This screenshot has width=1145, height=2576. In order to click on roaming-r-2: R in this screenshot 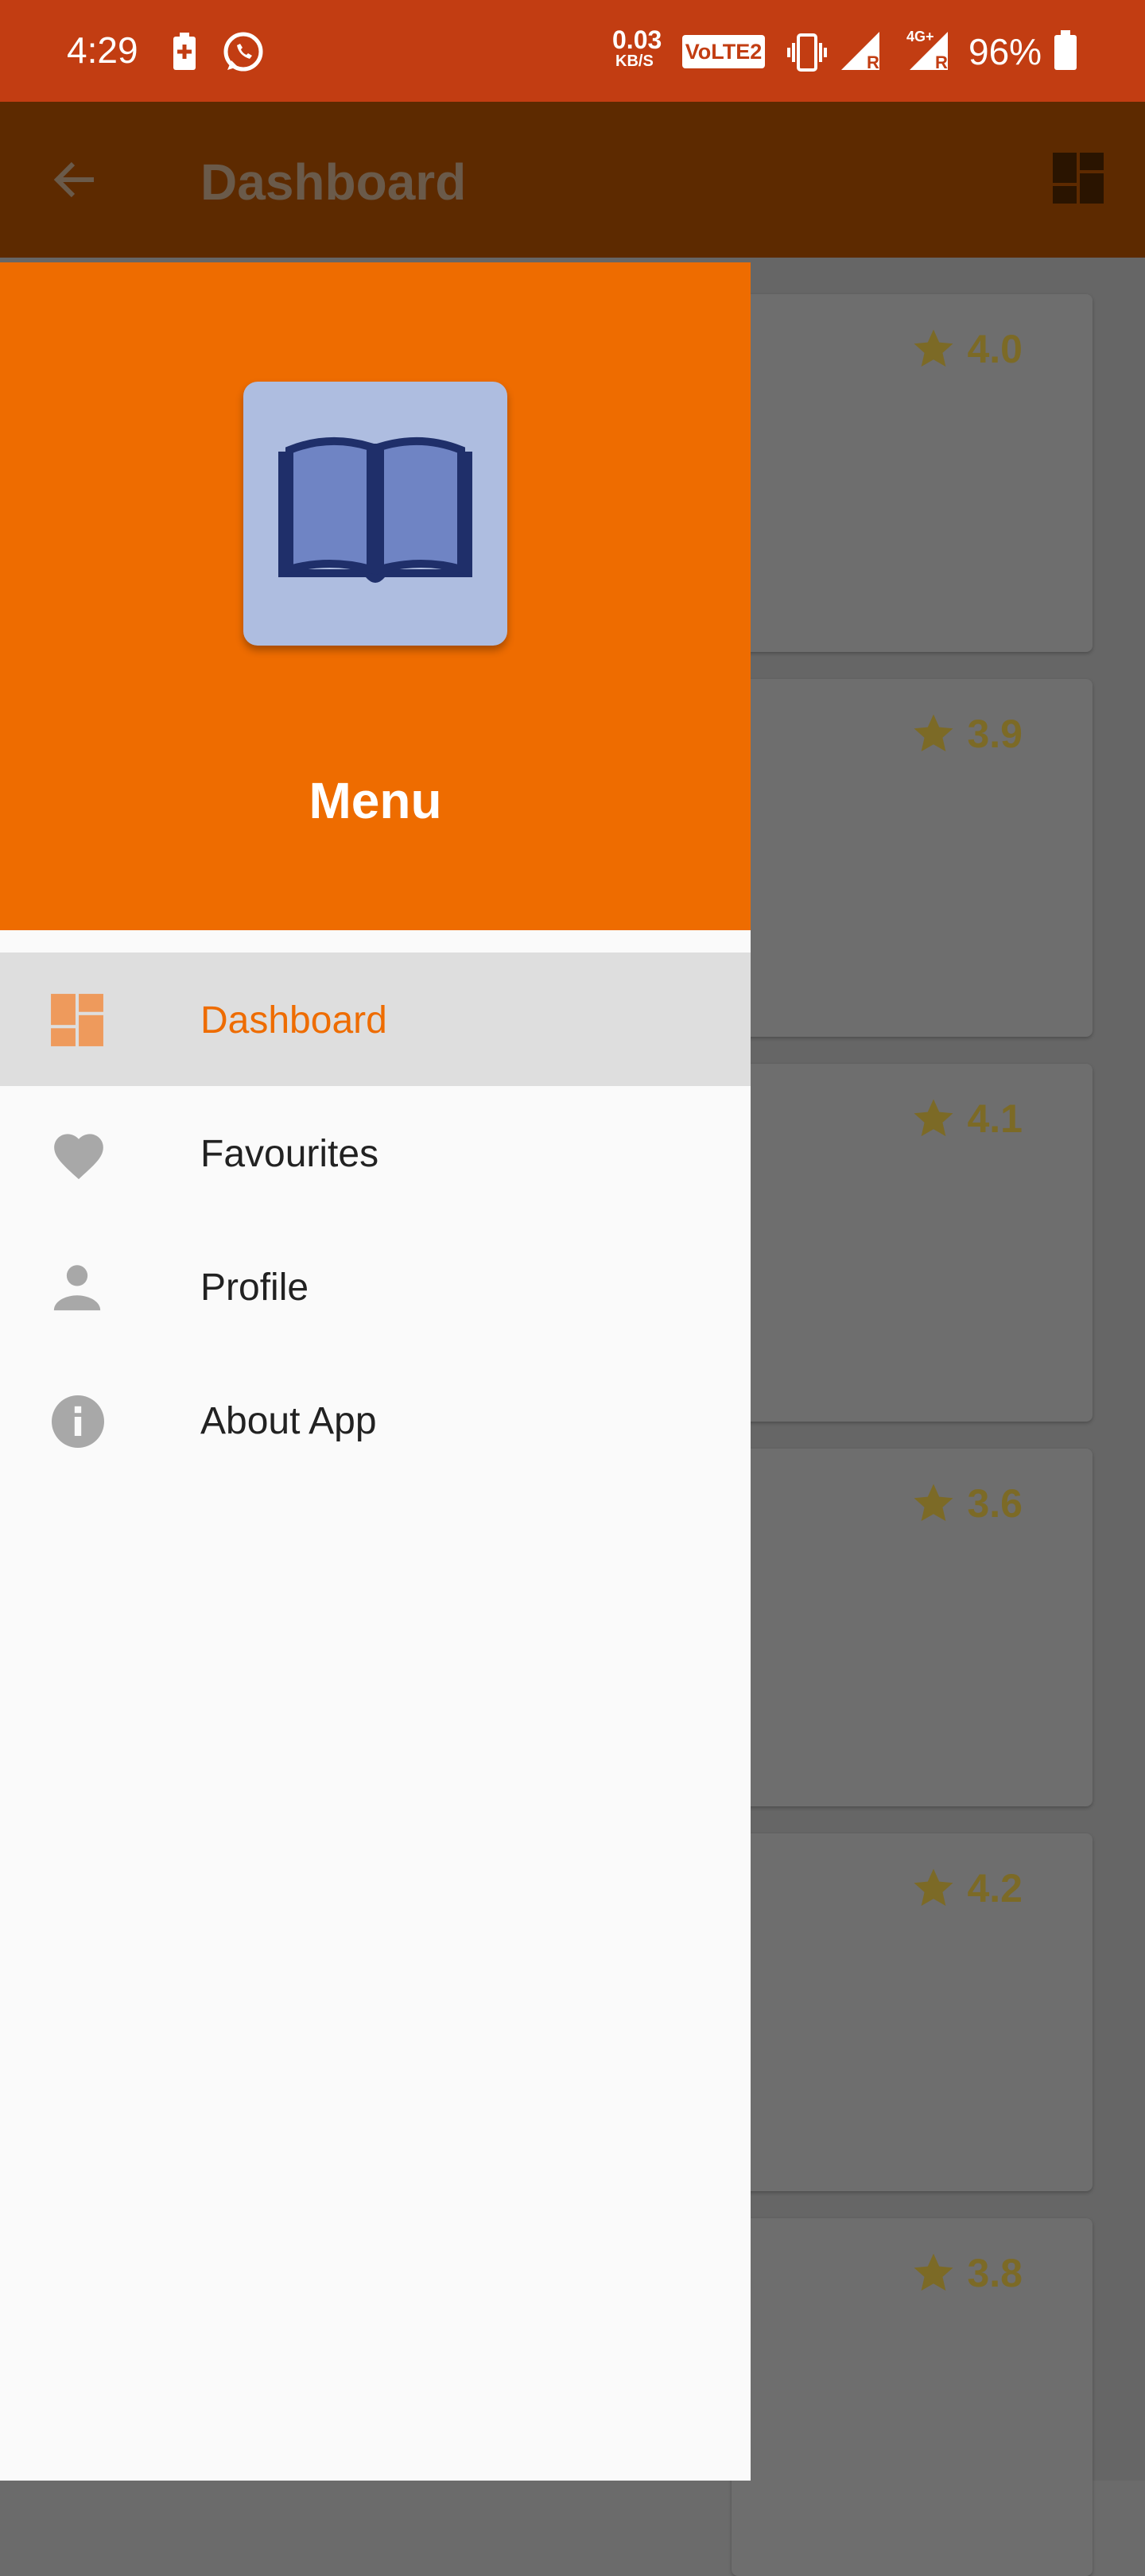, I will do `click(941, 62)`.